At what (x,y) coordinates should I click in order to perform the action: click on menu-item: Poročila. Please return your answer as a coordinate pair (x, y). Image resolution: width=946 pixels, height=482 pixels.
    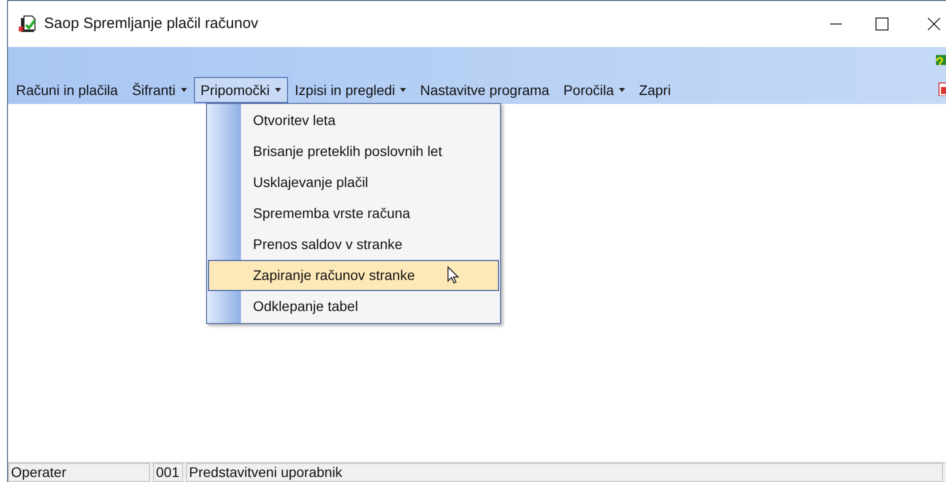
    Looking at the image, I should click on (594, 90).